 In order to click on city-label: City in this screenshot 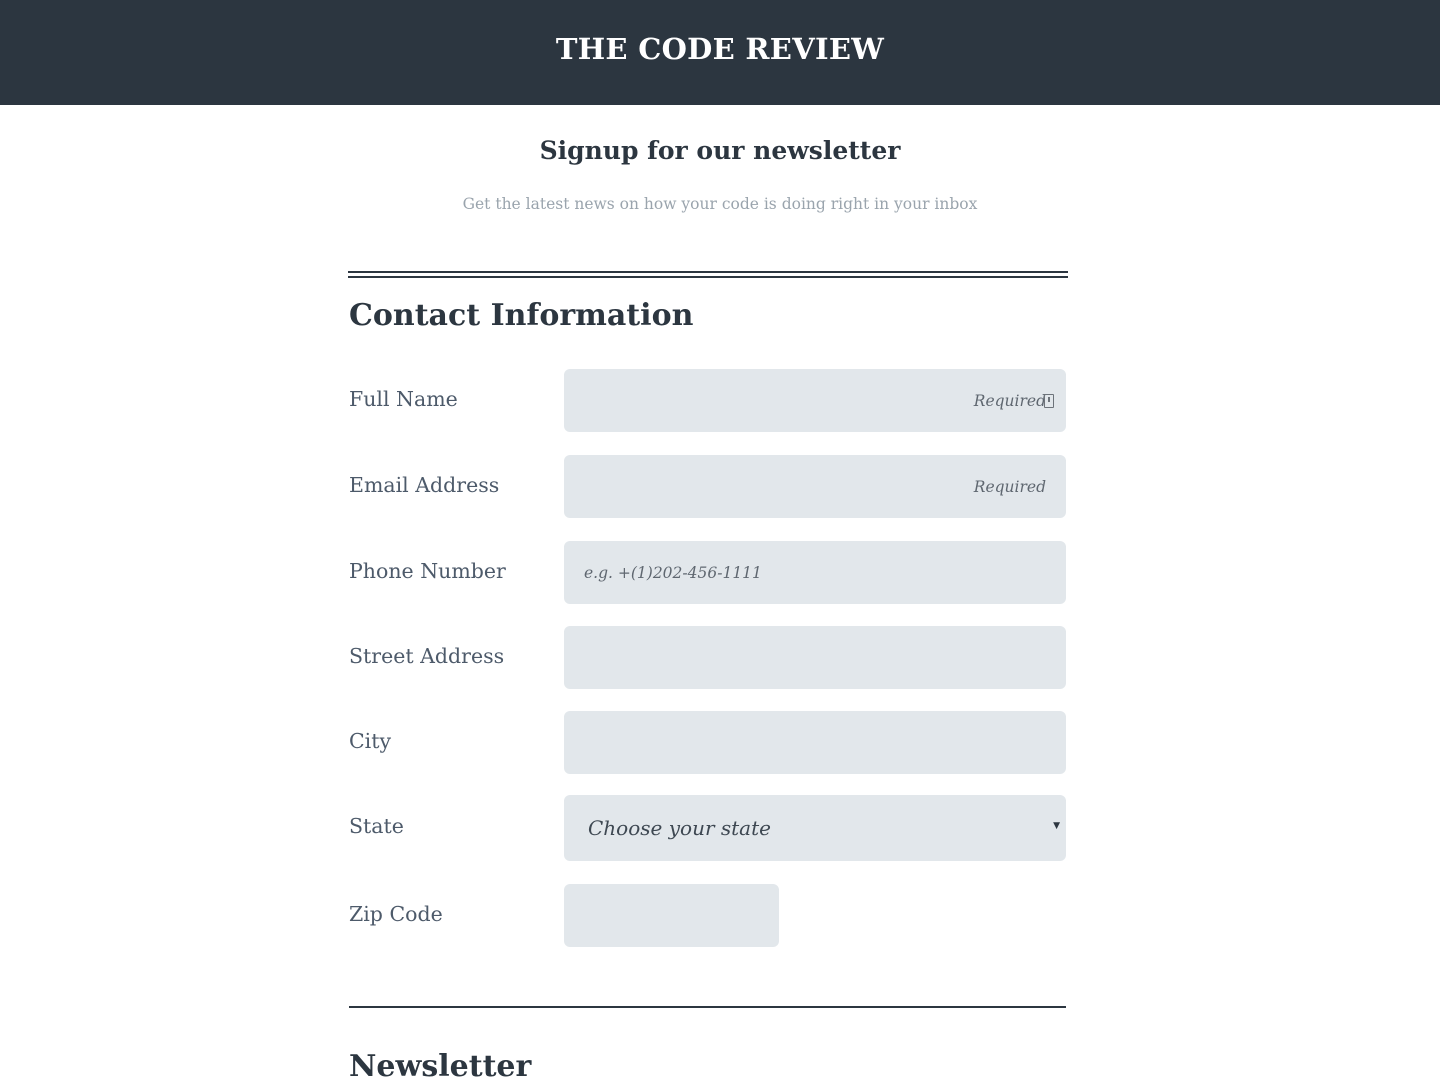, I will do `click(370, 741)`.